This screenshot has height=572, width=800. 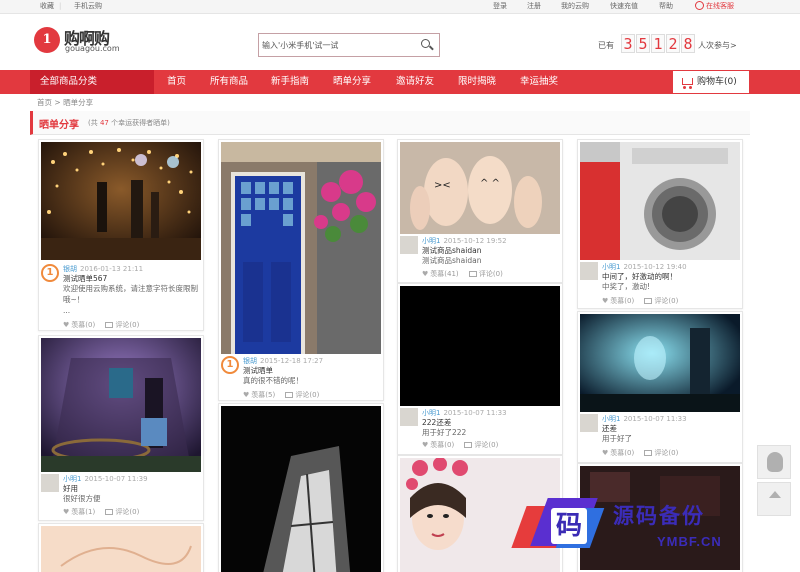 What do you see at coordinates (47, 6) in the screenshot?
I see `favorite-link: 收藏` at bounding box center [47, 6].